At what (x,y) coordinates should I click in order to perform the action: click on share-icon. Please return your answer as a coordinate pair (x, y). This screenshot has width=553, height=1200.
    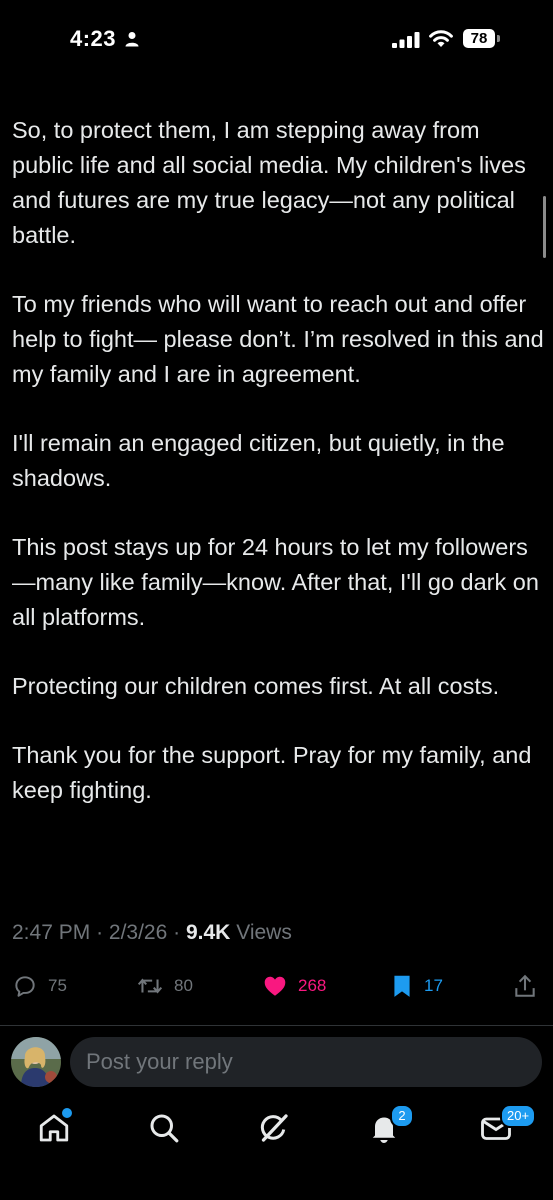
    Looking at the image, I should click on (525, 985).